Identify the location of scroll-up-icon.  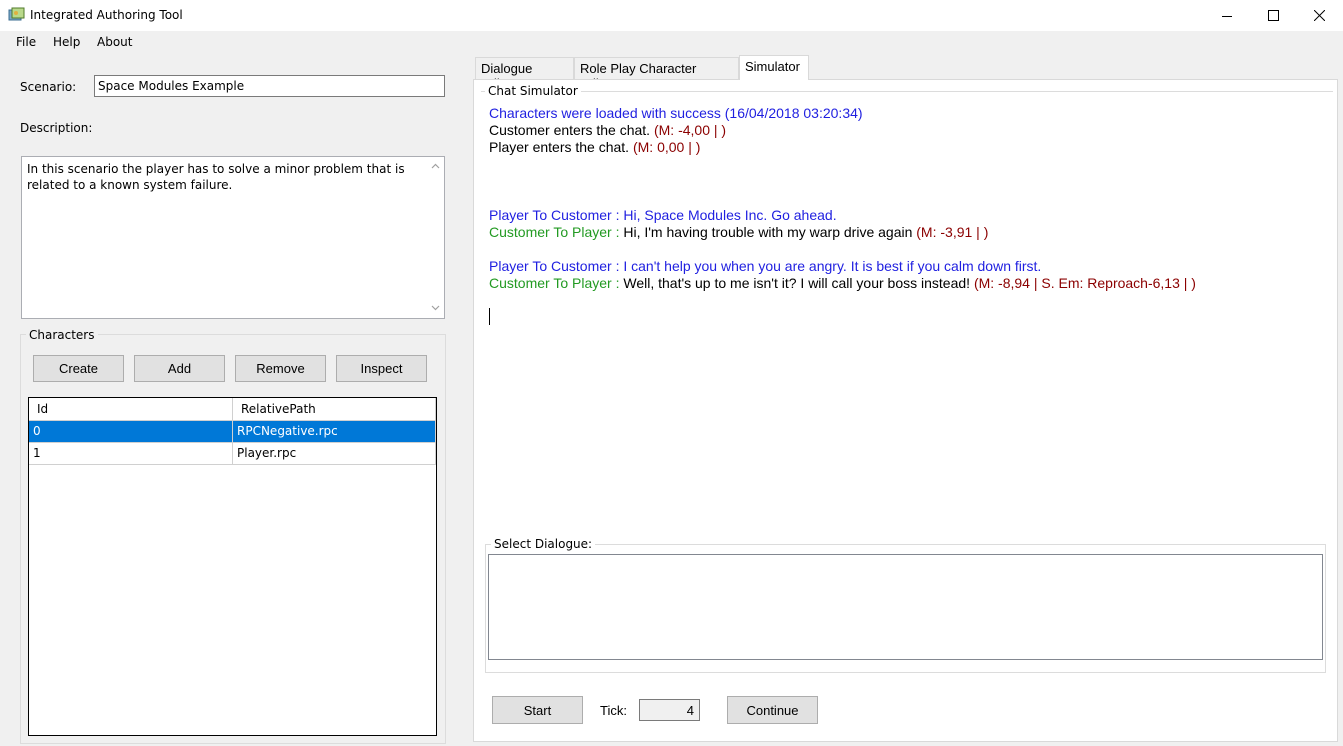
(435, 166).